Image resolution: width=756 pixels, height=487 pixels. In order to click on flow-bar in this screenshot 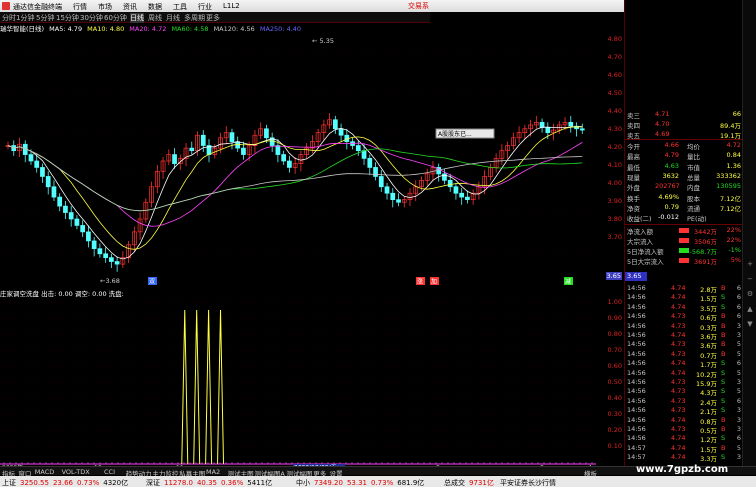, I will do `click(684, 250)`.